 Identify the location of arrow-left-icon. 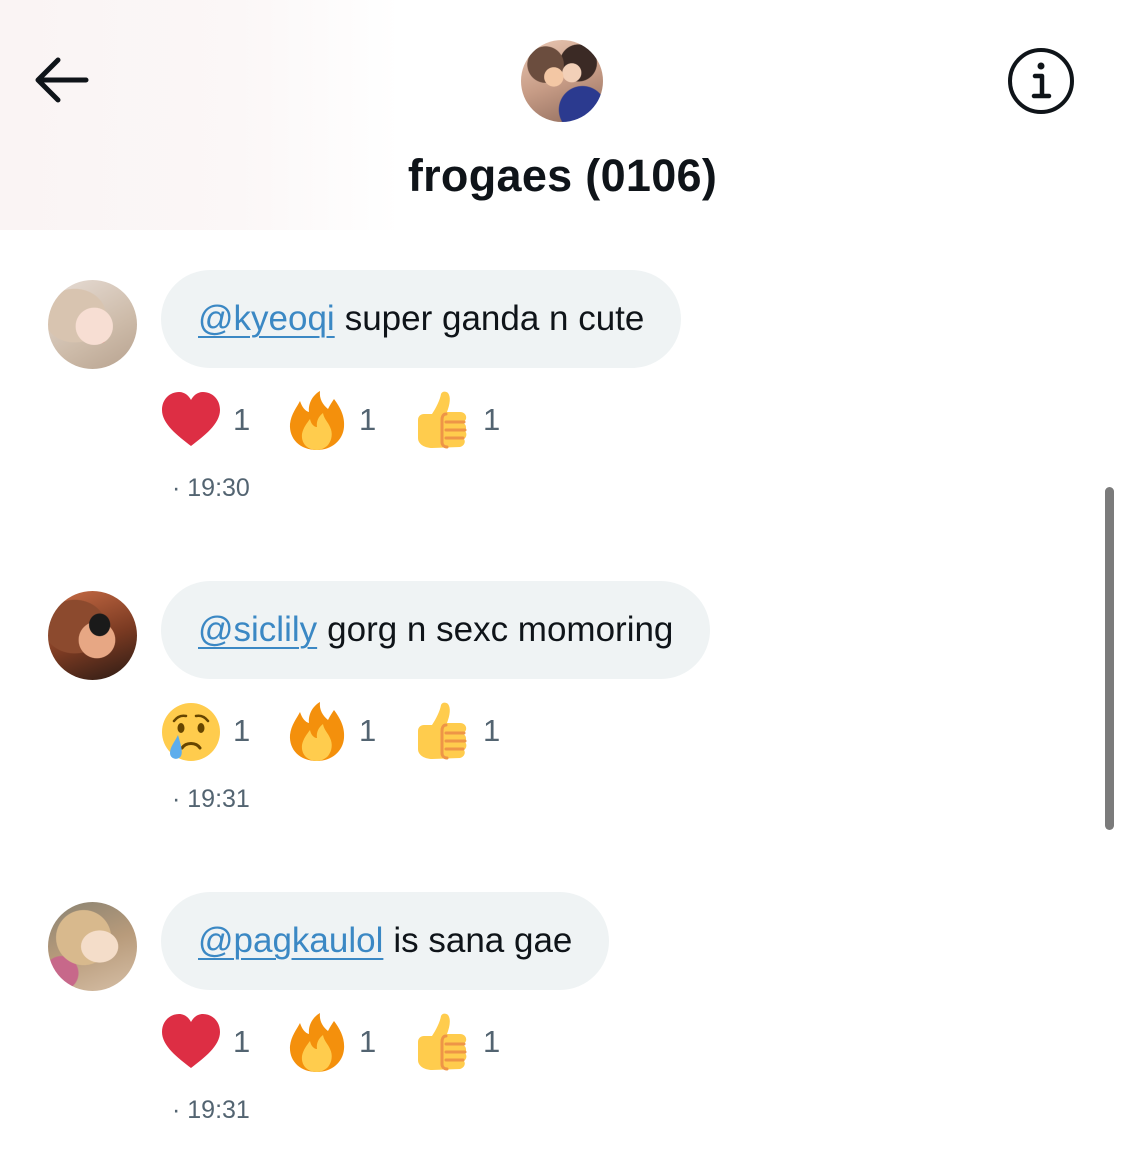
(62, 80).